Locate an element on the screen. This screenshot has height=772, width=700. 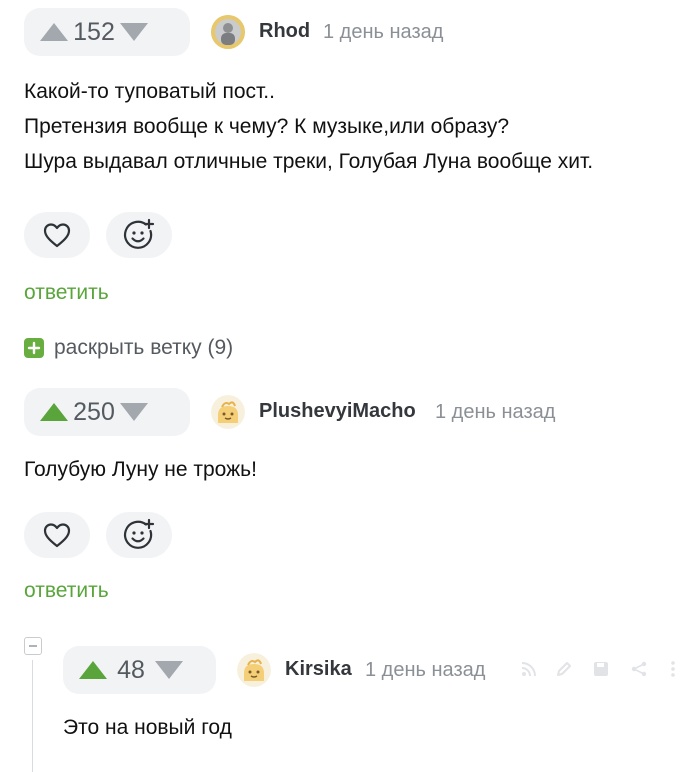
vote-widget: 152 is located at coordinates (107, 32).